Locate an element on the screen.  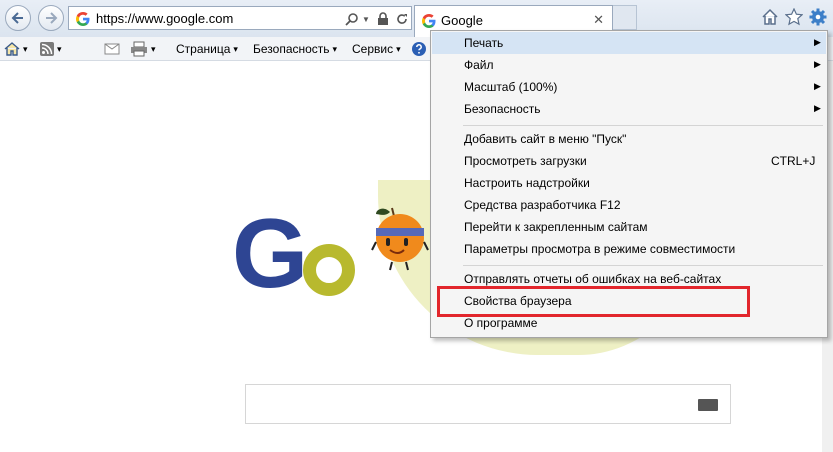
menu-item-shortcut: CTRL+J is located at coordinates (793, 161).